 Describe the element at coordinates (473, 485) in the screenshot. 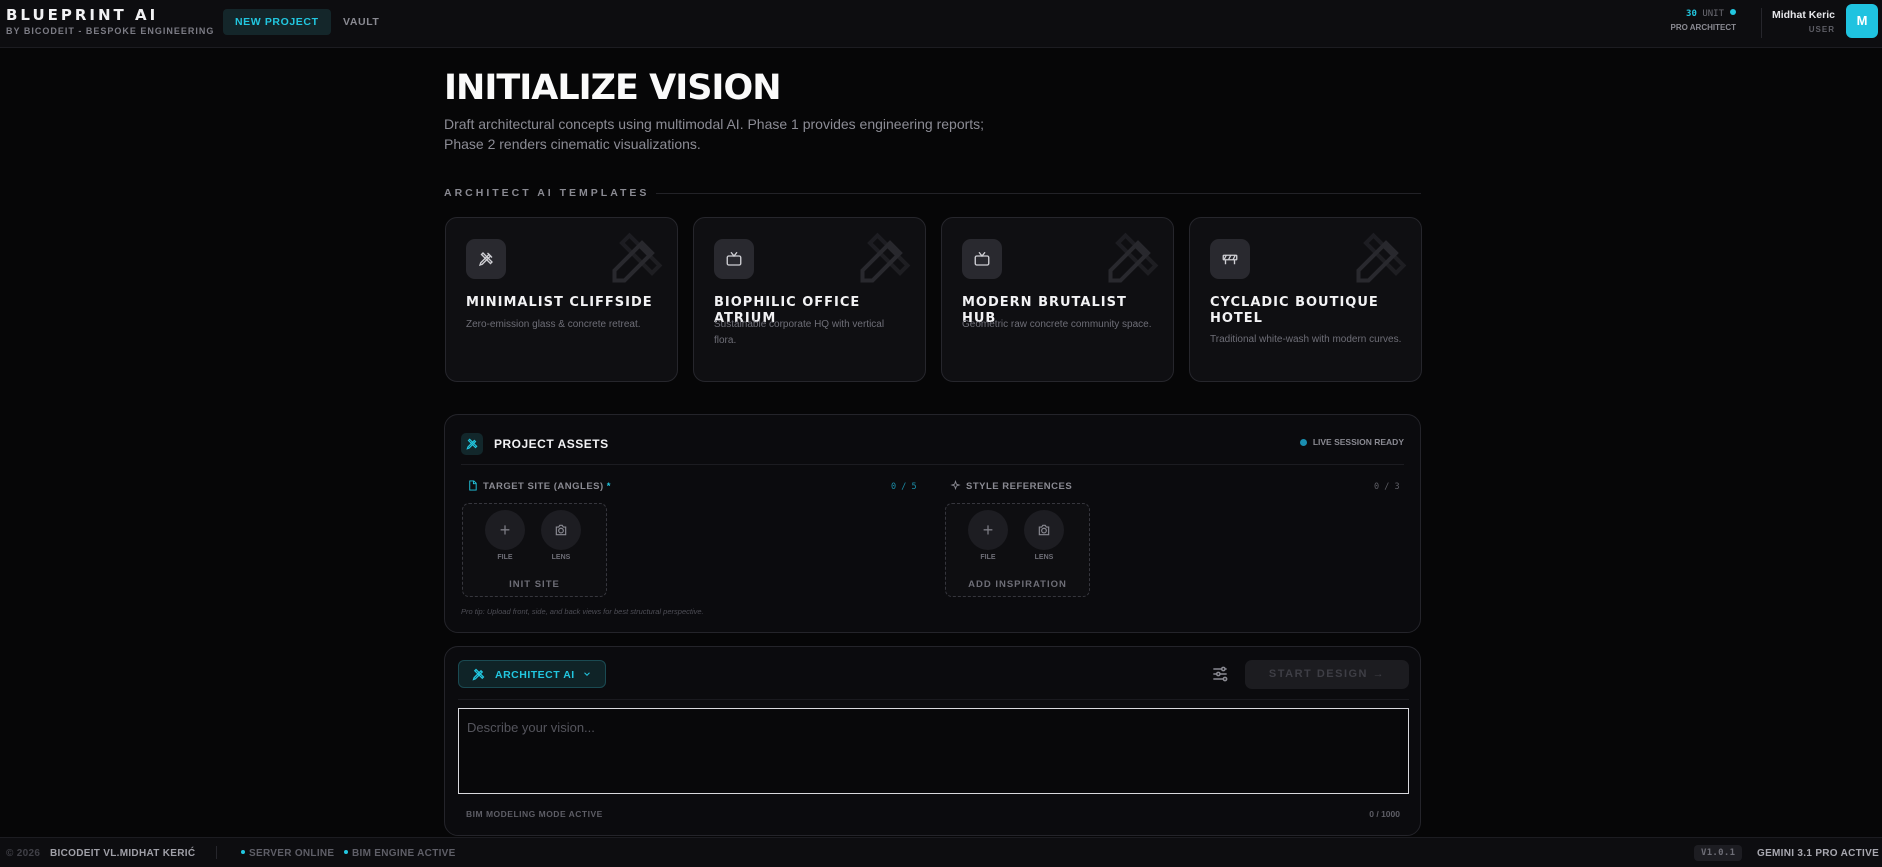

I see `file-icon` at that location.